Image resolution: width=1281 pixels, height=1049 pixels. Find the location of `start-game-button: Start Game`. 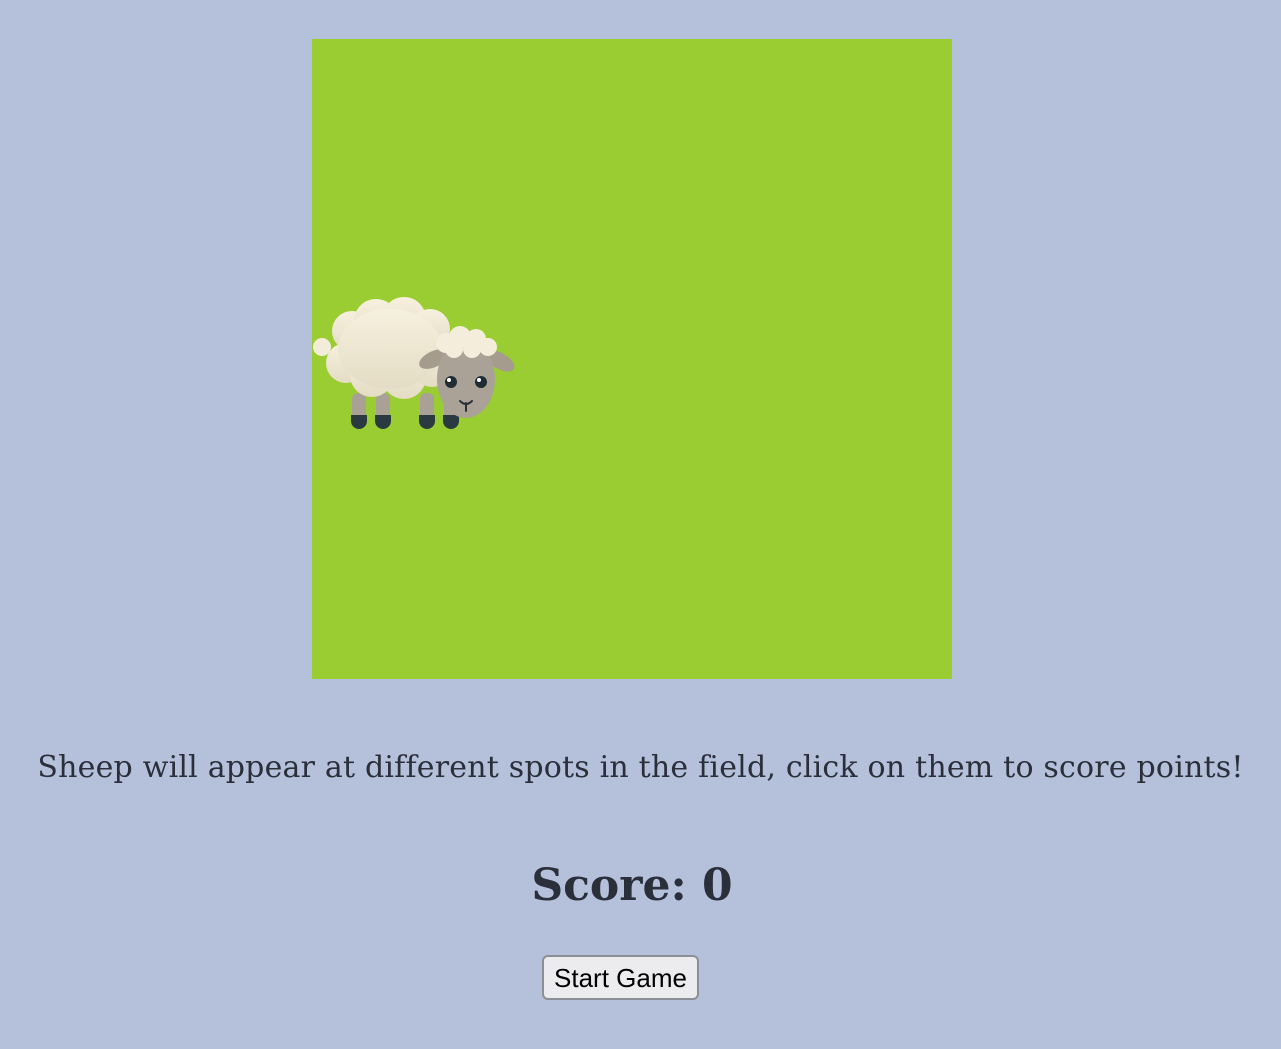

start-game-button: Start Game is located at coordinates (620, 977).